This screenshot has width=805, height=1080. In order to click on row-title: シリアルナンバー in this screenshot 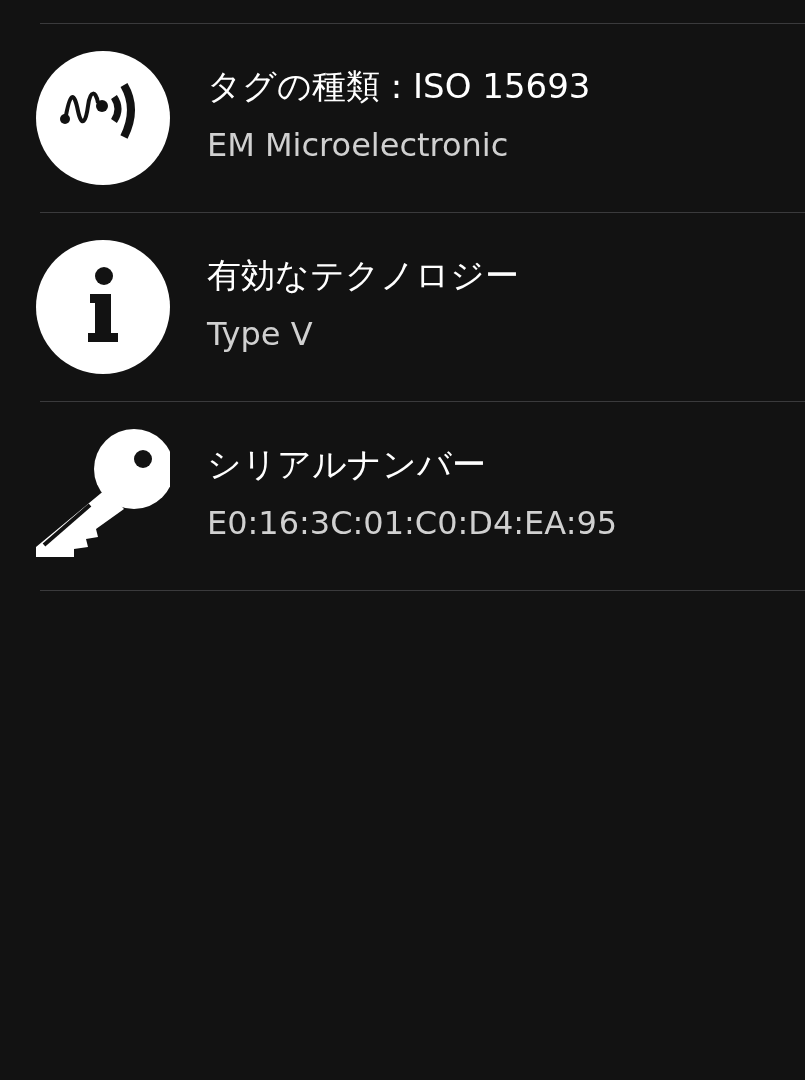, I will do `click(347, 464)`.